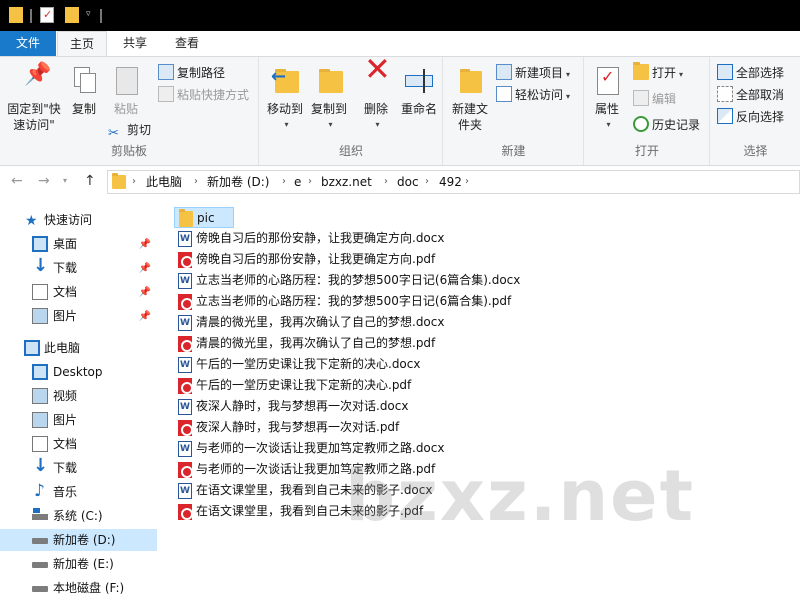 The image size is (800, 600). I want to click on customize-toolbar-icon: ▿, so click(88, 14).